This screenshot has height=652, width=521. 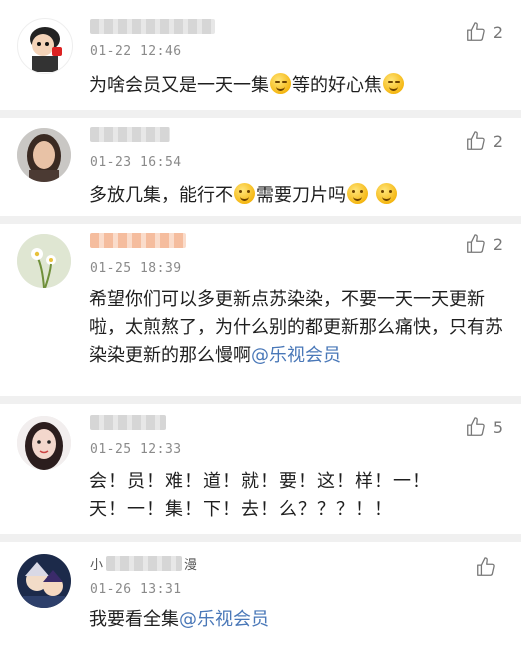 What do you see at coordinates (96, 563) in the screenshot?
I see `user-name-prefix: 小` at bounding box center [96, 563].